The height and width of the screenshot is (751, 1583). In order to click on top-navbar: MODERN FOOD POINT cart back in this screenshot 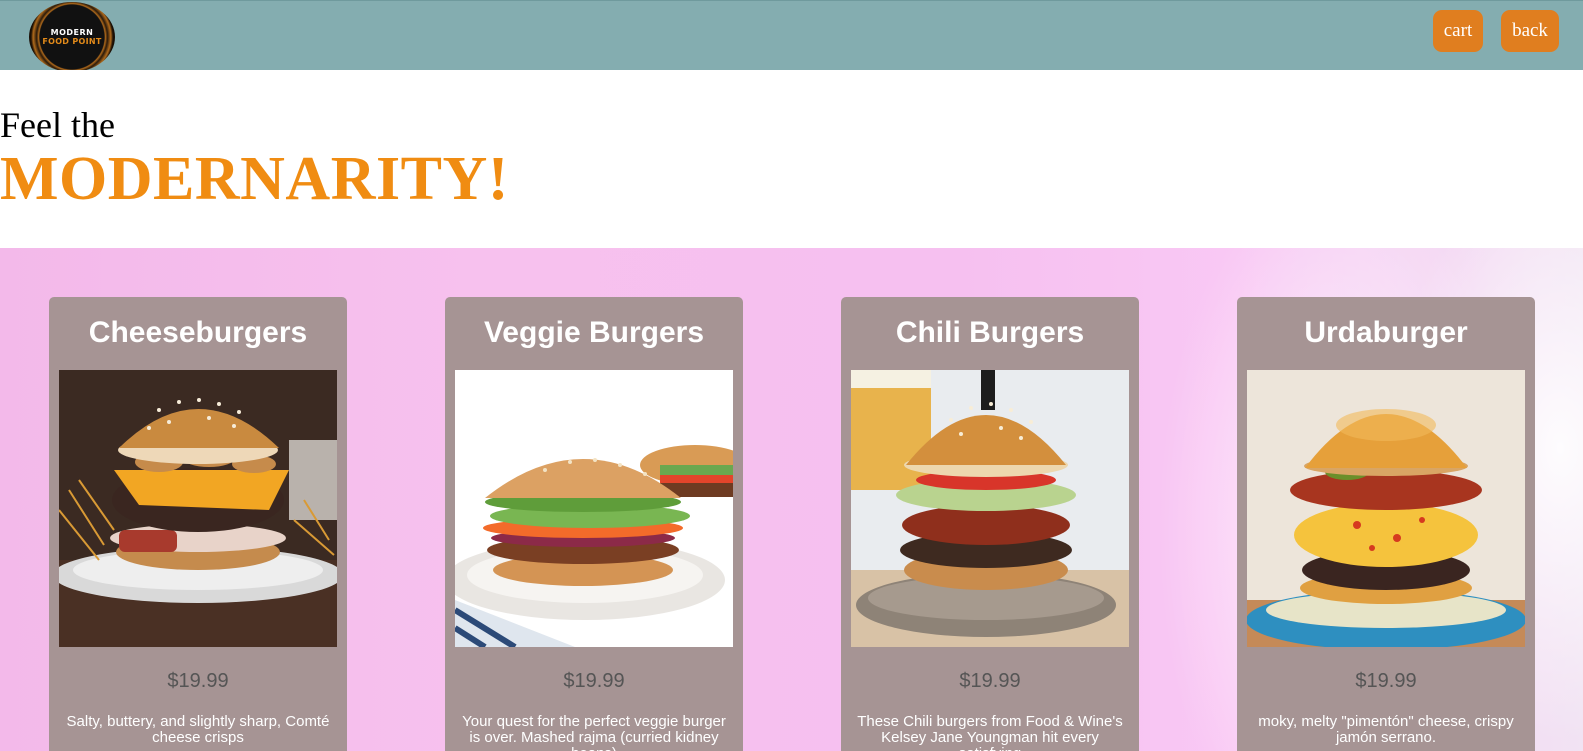, I will do `click(791, 36)`.